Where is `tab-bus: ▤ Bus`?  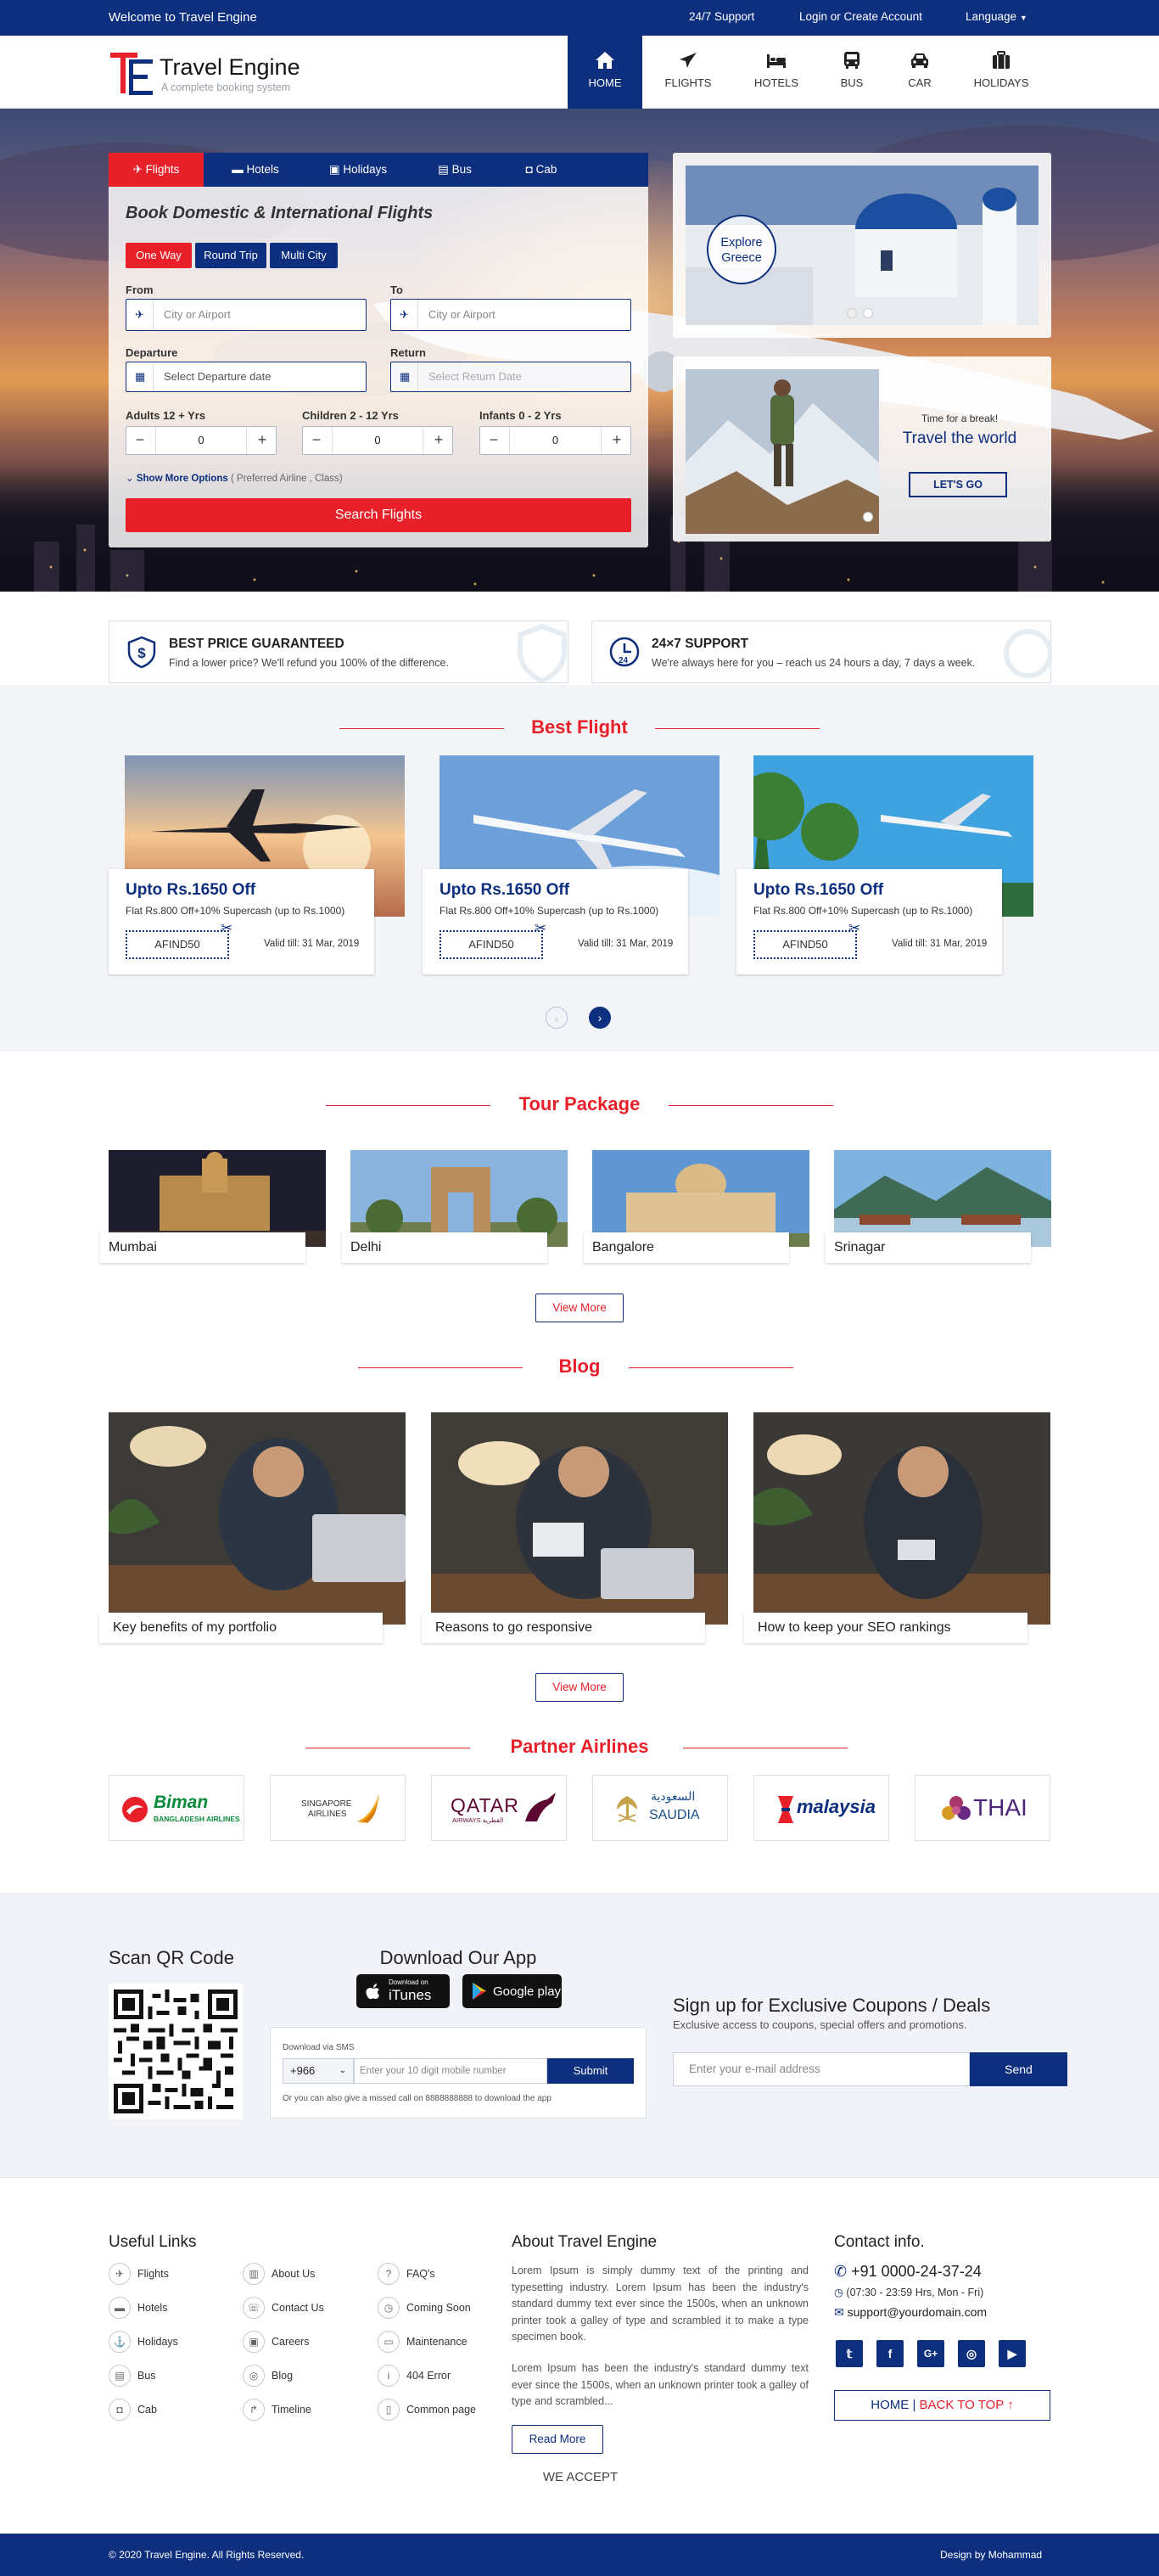 tab-bus: ▤ Bus is located at coordinates (454, 170).